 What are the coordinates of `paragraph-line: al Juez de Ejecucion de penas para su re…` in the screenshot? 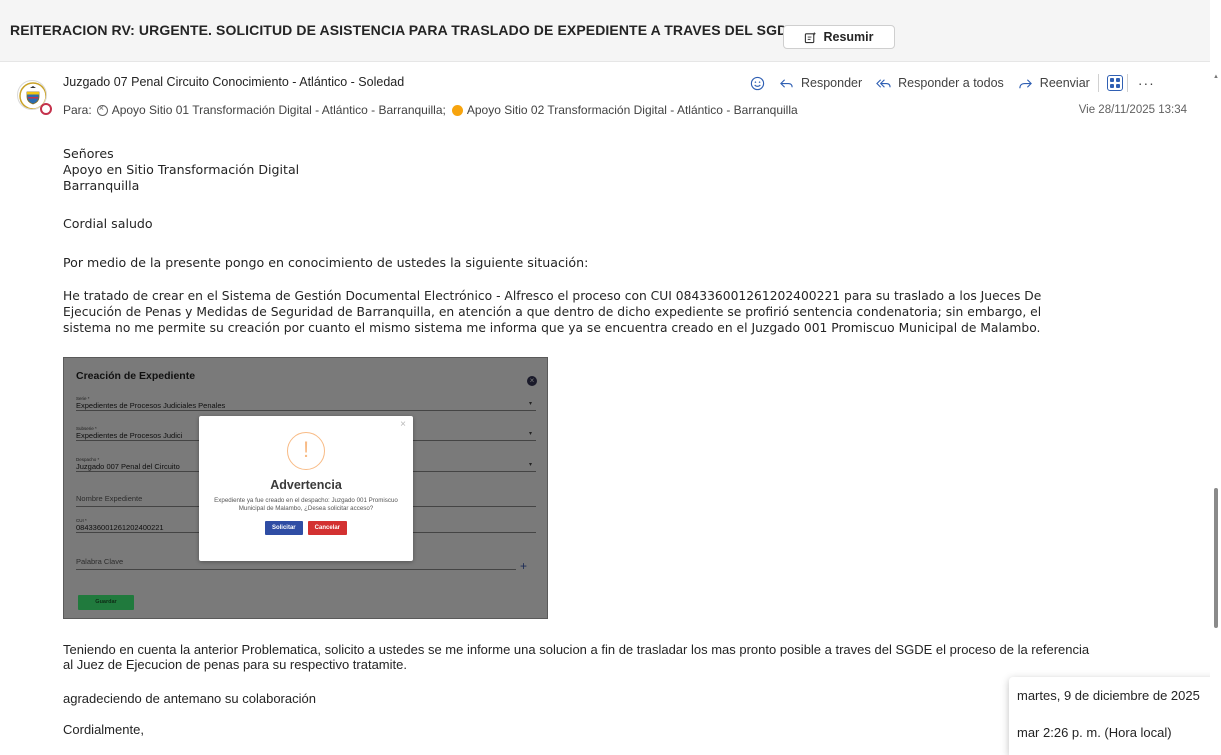 It's located at (235, 664).